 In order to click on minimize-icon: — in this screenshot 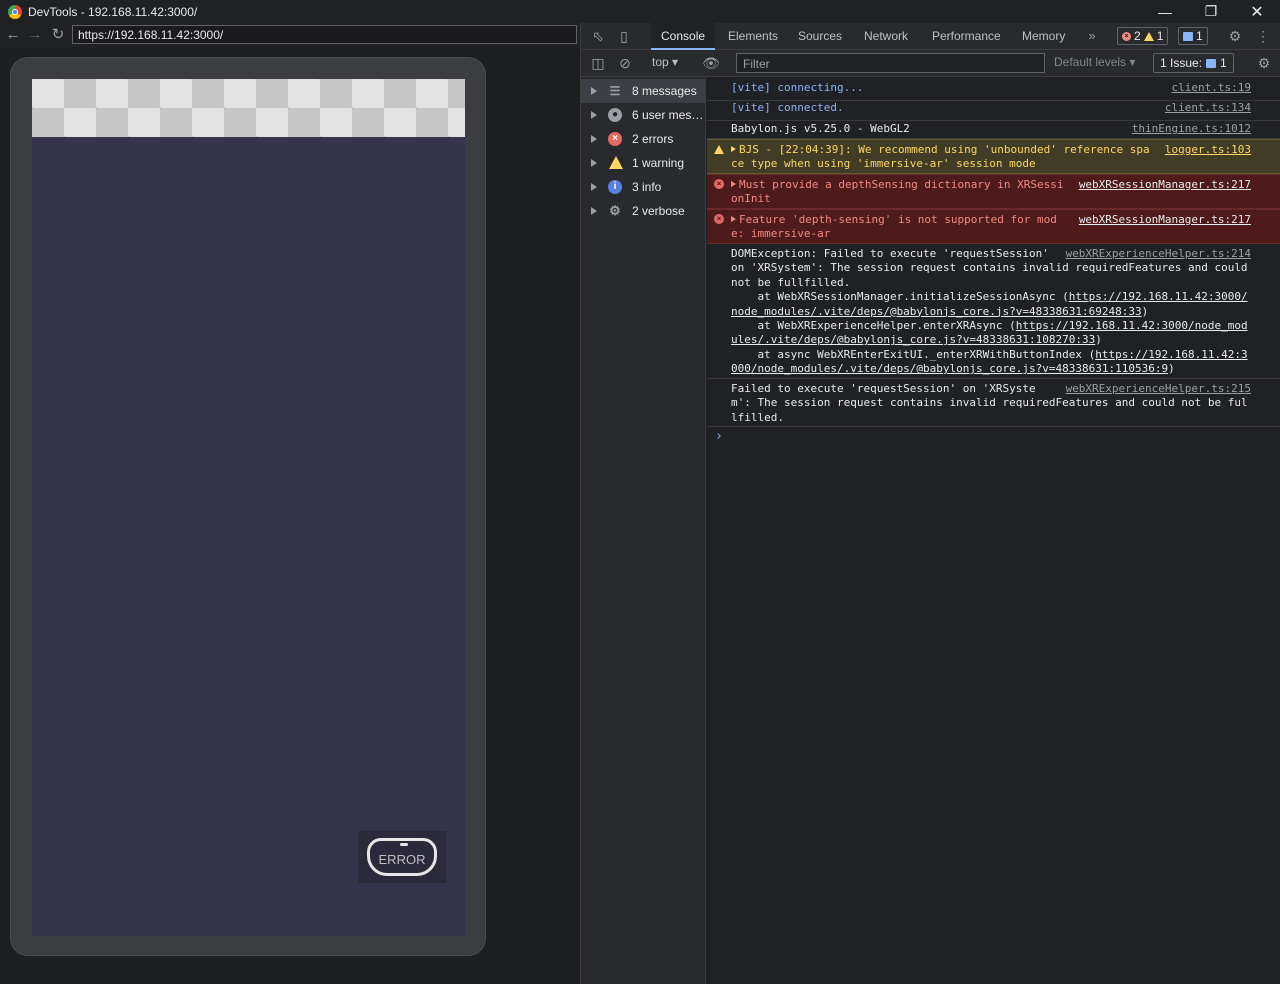, I will do `click(1165, 11)`.